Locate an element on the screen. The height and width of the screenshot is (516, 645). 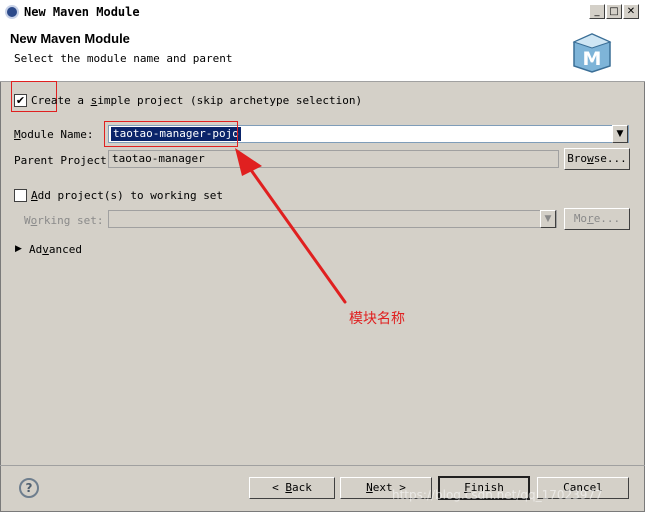
back-button: < Back is located at coordinates (292, 488).